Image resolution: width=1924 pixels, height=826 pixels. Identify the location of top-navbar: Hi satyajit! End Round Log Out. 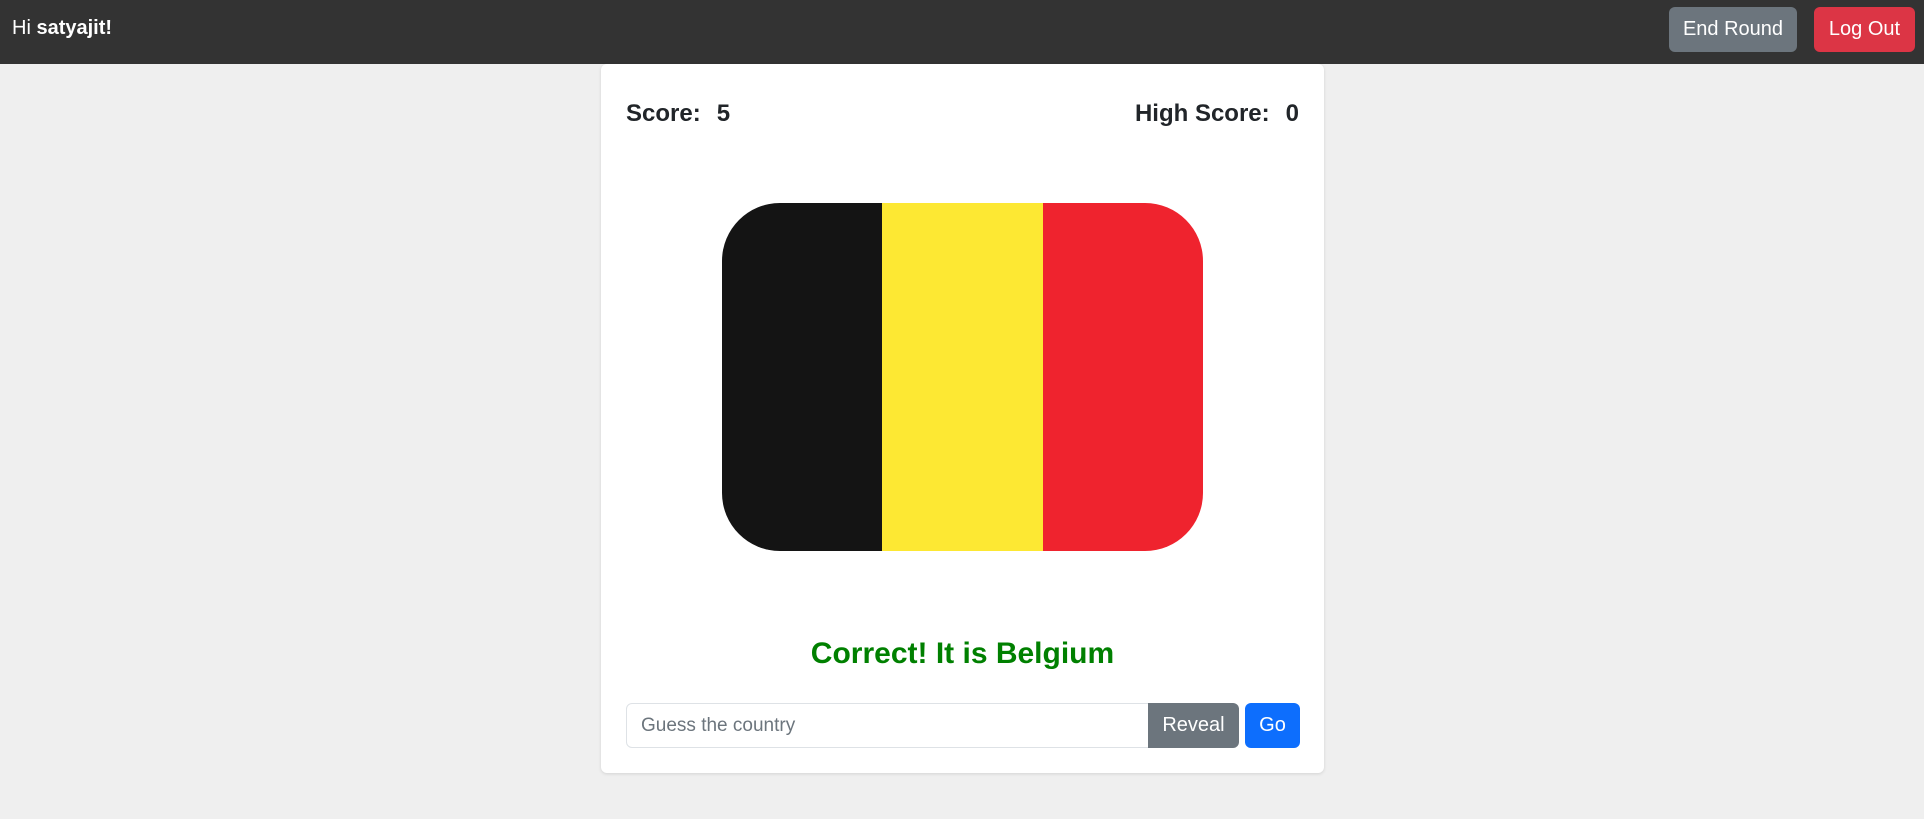
(962, 32).